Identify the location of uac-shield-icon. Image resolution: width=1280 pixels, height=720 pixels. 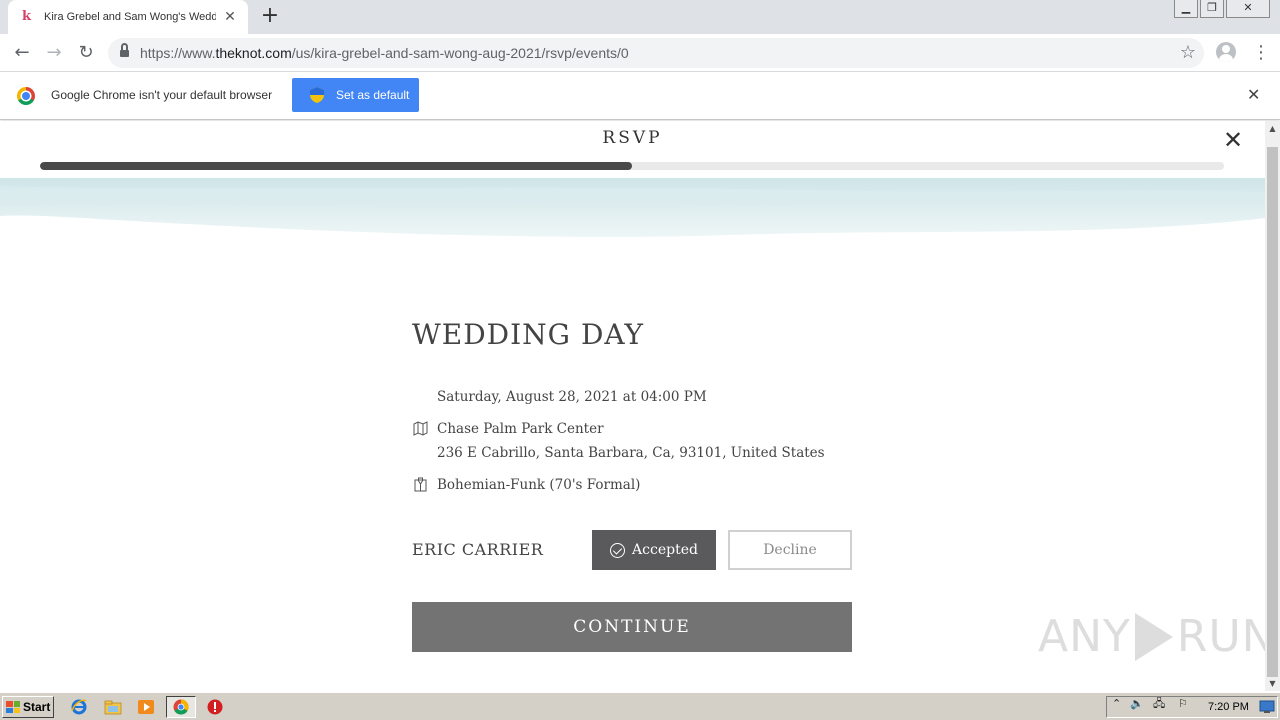
(317, 95).